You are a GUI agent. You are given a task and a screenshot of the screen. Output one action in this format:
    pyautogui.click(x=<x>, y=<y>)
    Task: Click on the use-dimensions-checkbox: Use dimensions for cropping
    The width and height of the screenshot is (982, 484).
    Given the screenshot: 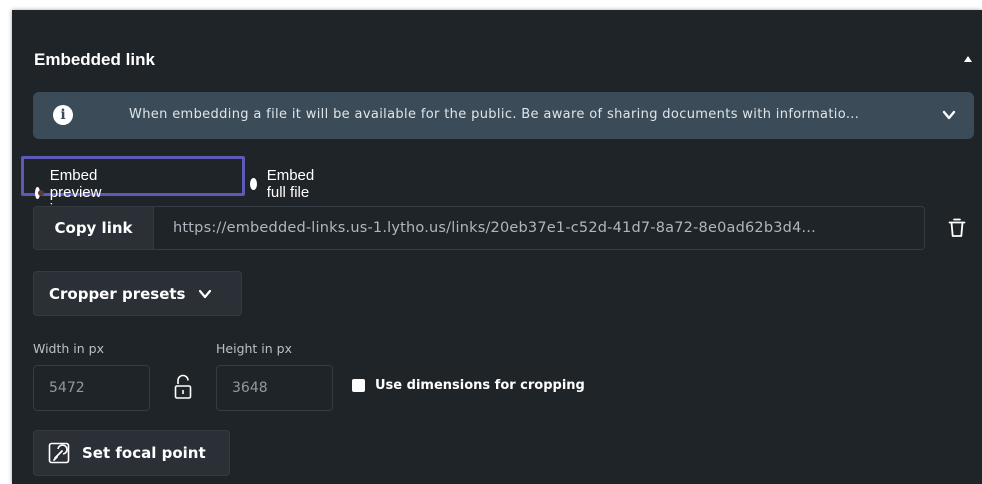 What is the action you would take?
    pyautogui.click(x=468, y=385)
    